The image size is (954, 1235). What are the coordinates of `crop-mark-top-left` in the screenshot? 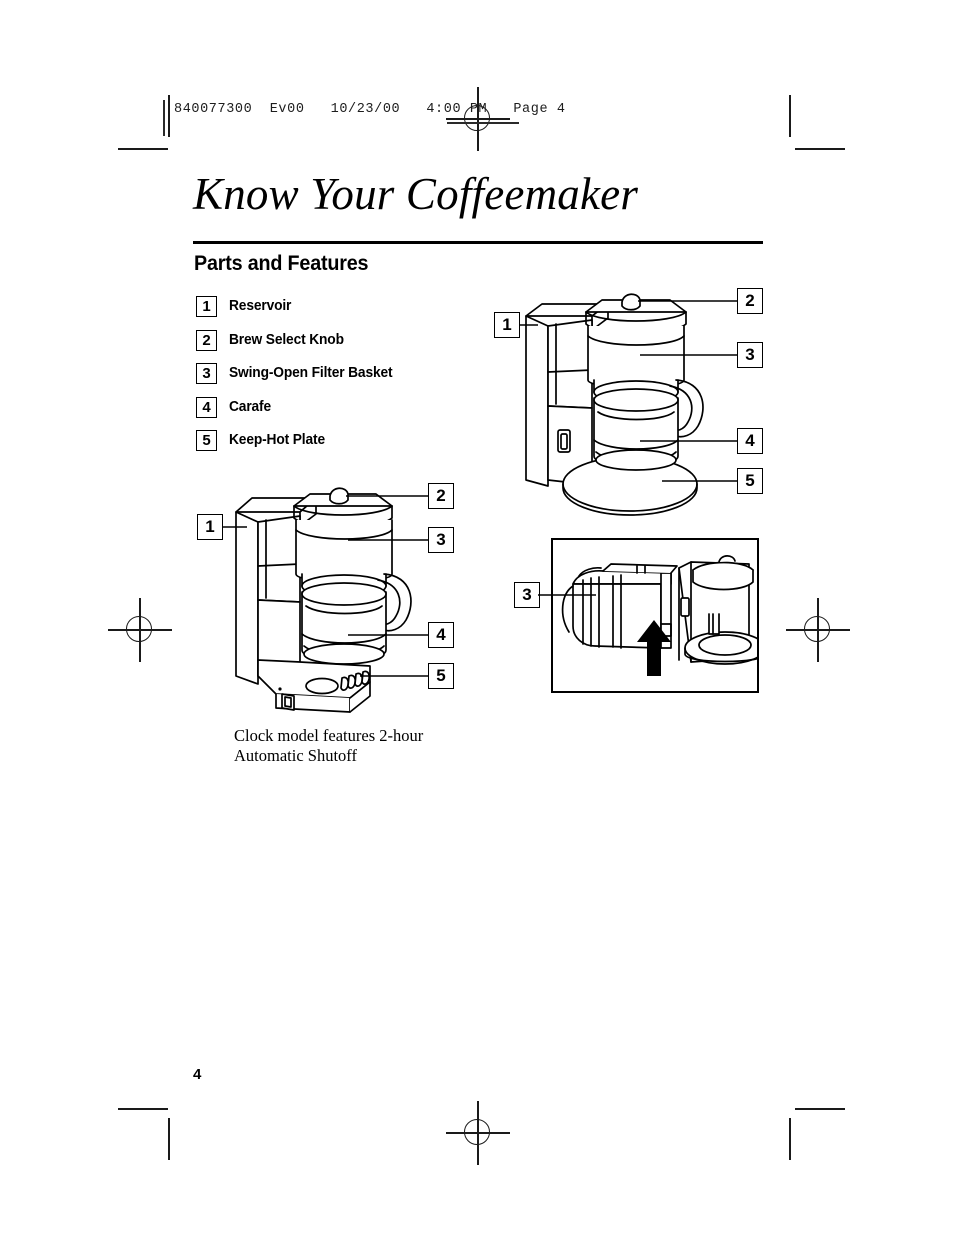 It's located at (143, 149).